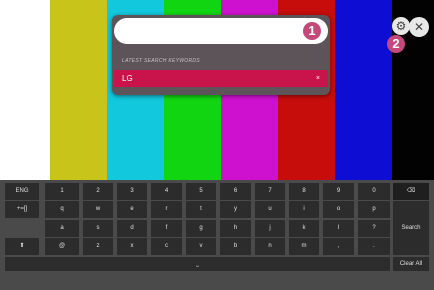  What do you see at coordinates (201, 246) in the screenshot?
I see `key-v: v` at bounding box center [201, 246].